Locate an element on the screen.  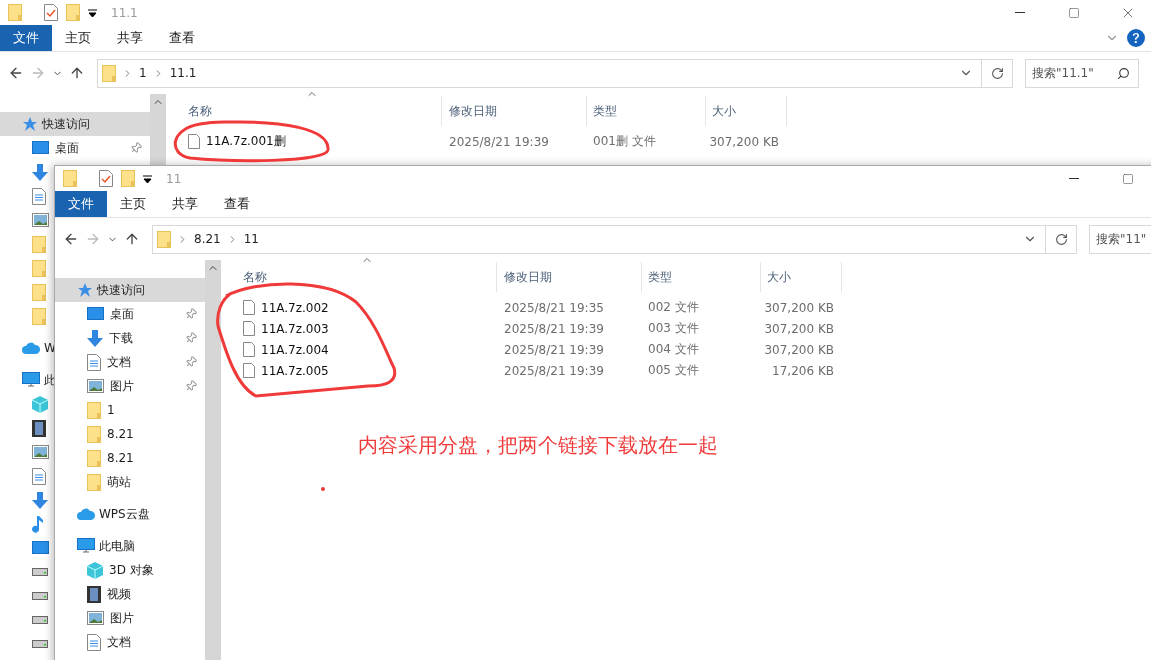
type-cell-text: 003 文件 is located at coordinates (673, 328).